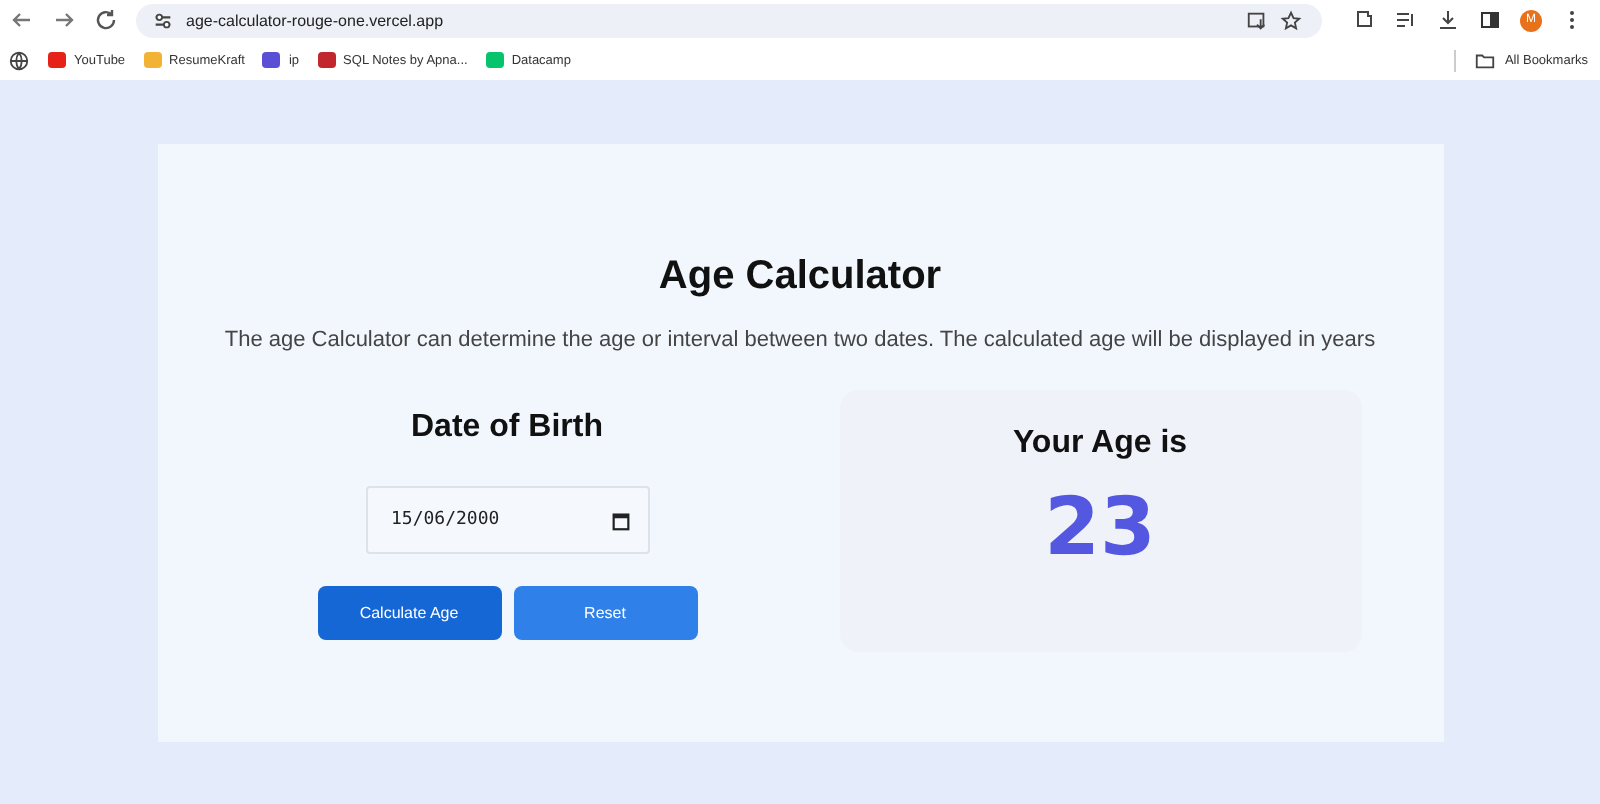 The height and width of the screenshot is (804, 1600). What do you see at coordinates (507, 428) in the screenshot?
I see `form-heading: Date of Birth` at bounding box center [507, 428].